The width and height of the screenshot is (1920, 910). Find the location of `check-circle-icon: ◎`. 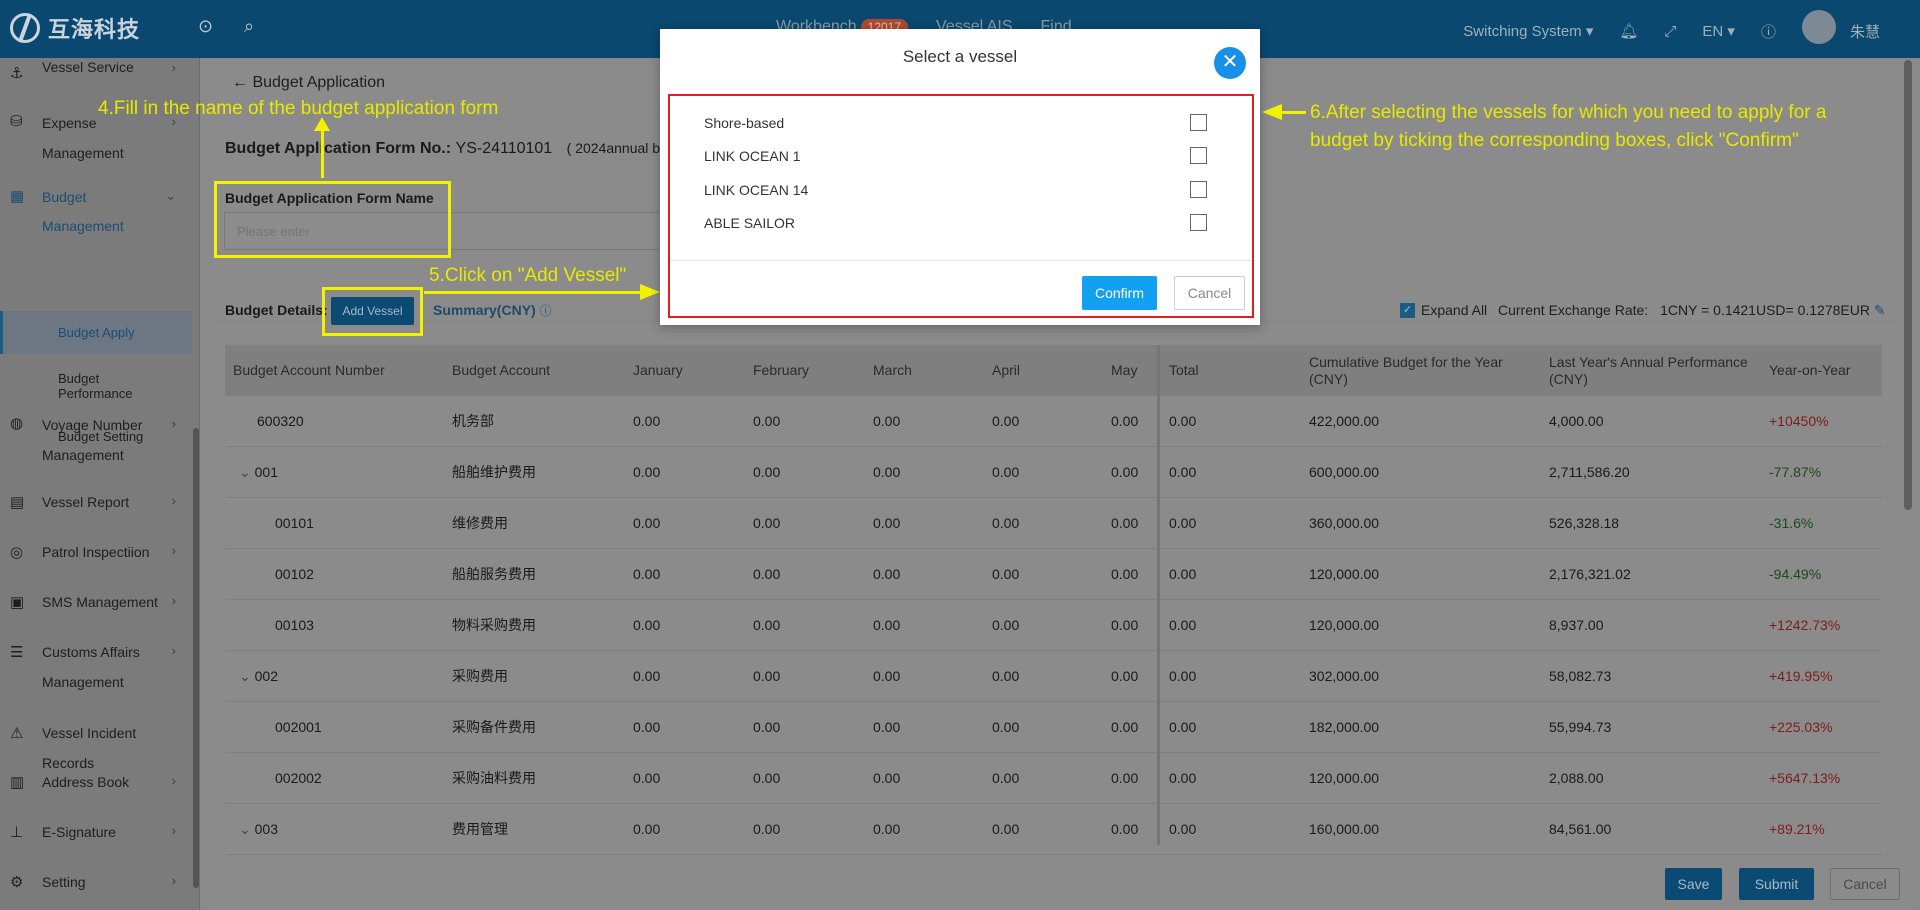

check-circle-icon: ◎ is located at coordinates (17, 552).